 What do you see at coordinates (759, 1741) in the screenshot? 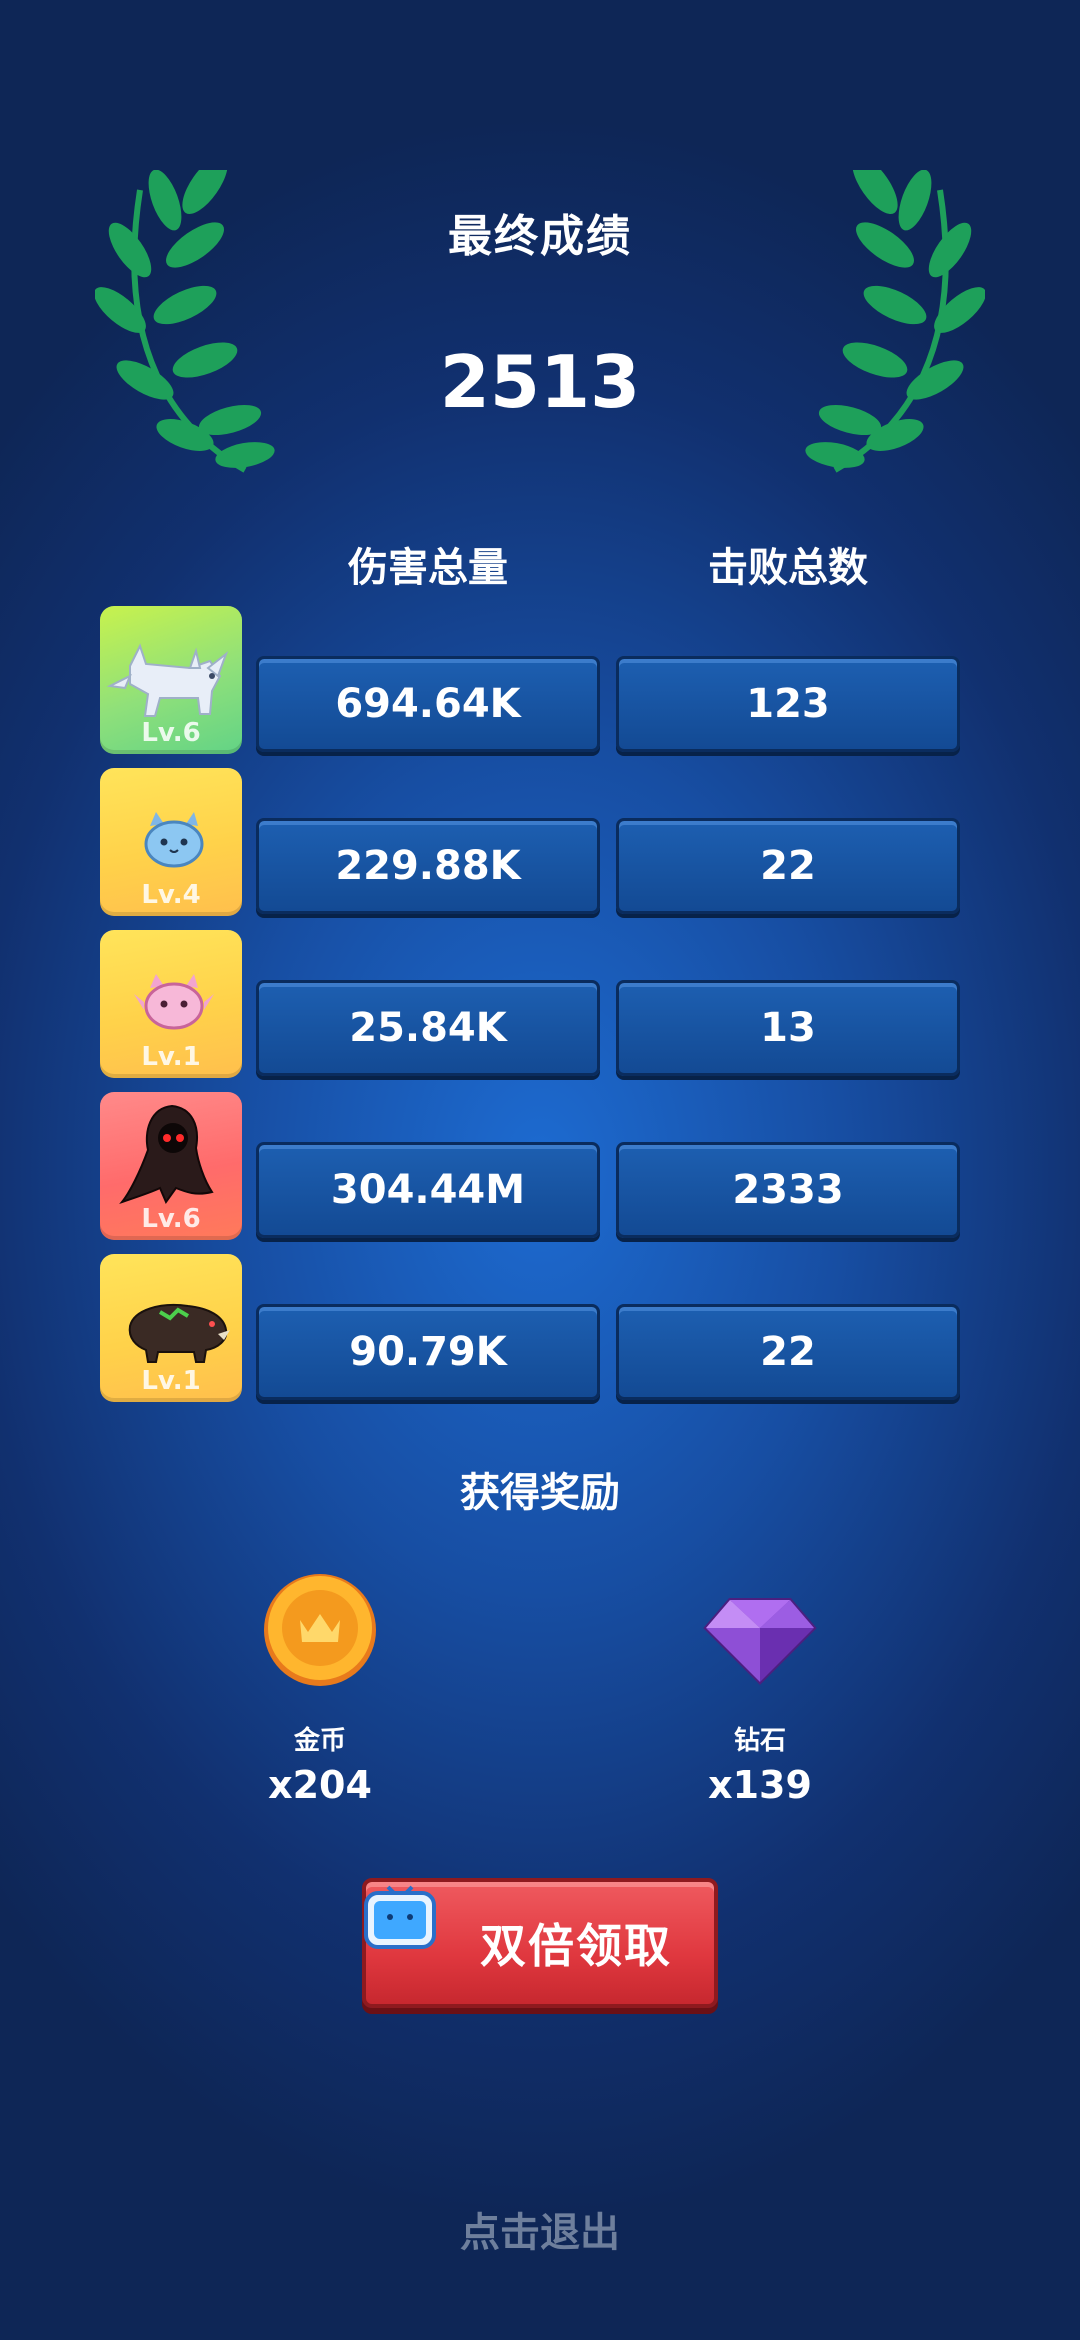
I see `reward-name: 钻石` at bounding box center [759, 1741].